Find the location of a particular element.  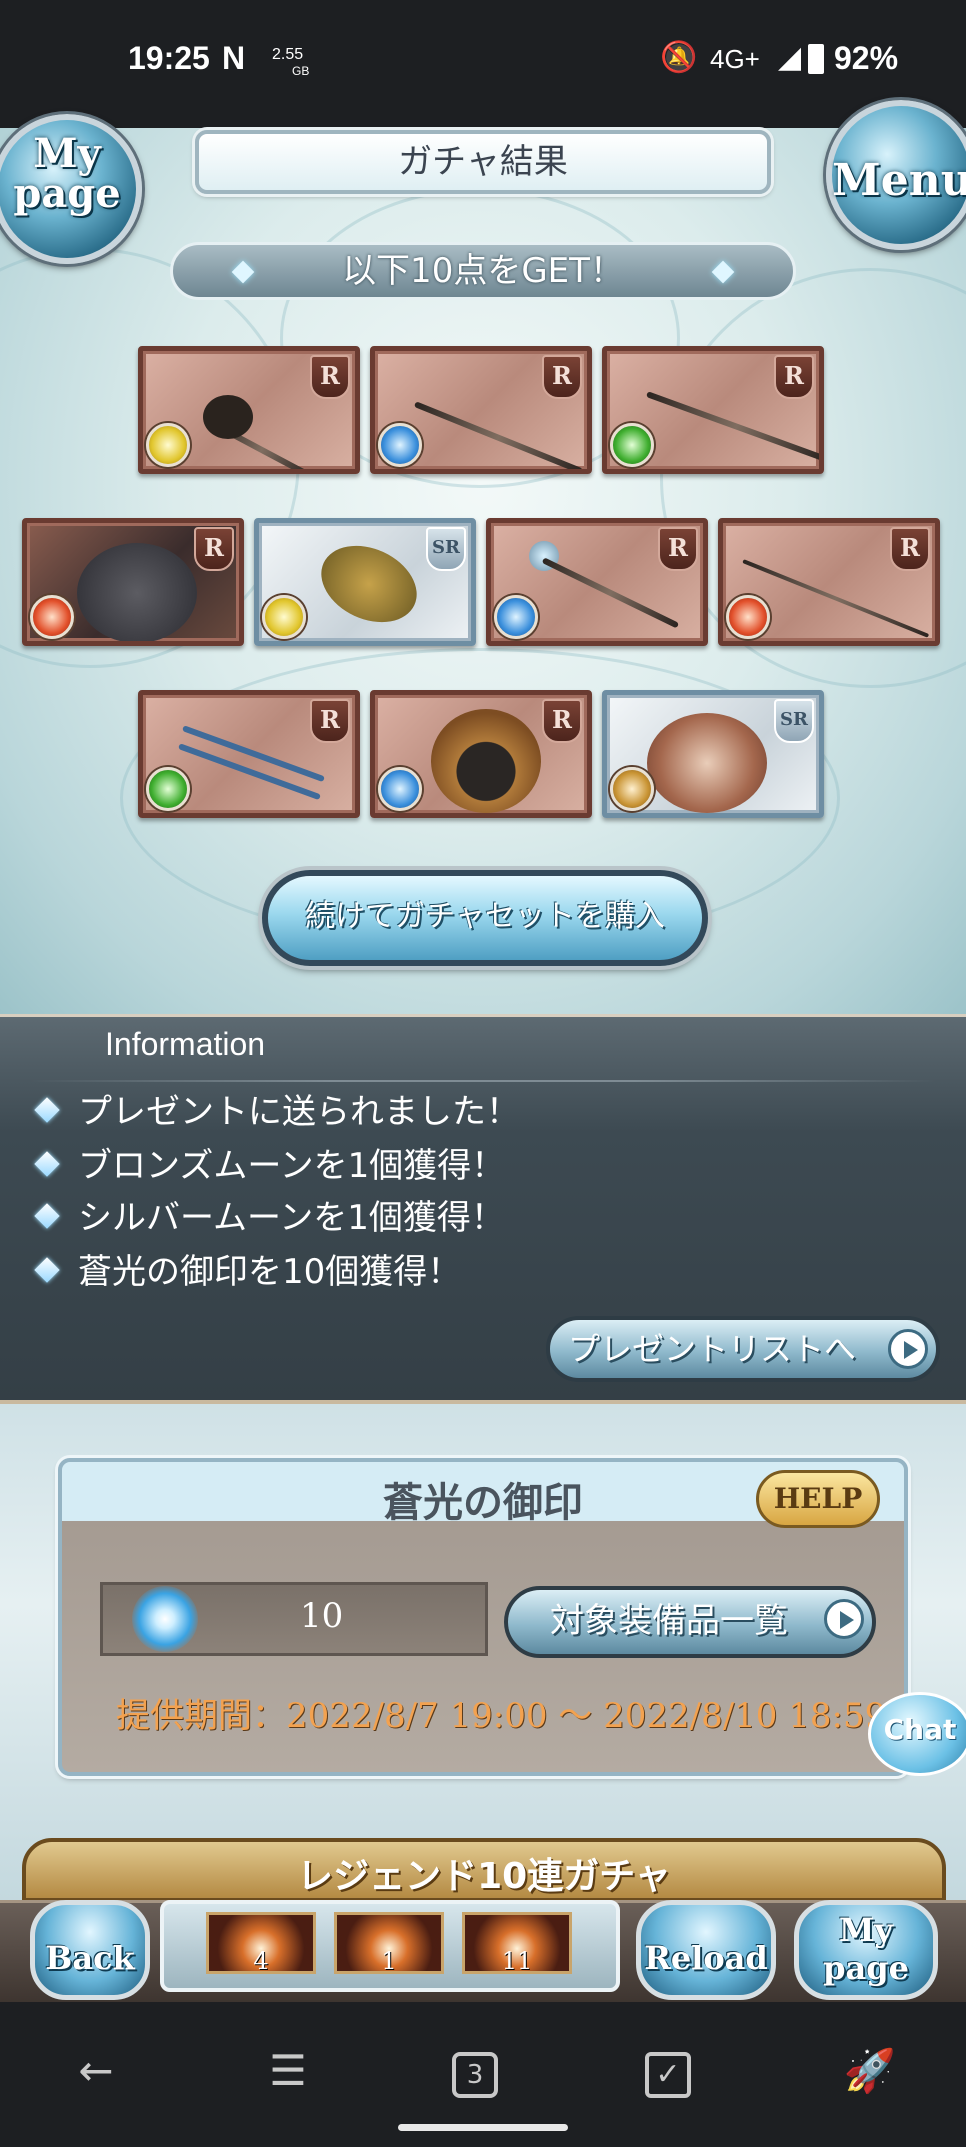

present-list-label: プレゼントリストへ is located at coordinates (712, 1349).